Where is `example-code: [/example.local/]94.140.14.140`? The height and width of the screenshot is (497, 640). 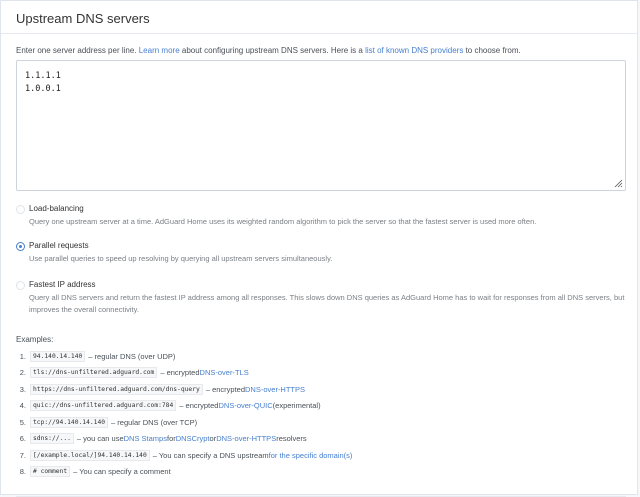
example-code: [/example.local/]94.140.14.140 is located at coordinates (90, 455).